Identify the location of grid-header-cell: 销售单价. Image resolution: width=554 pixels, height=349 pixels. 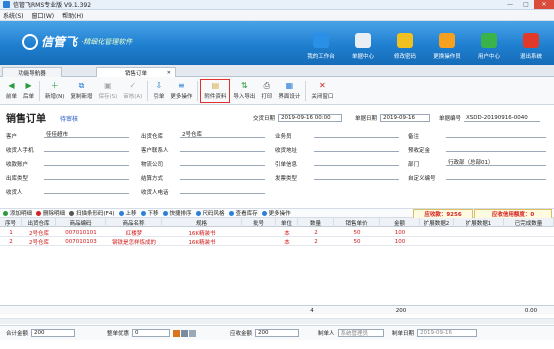
(357, 222).